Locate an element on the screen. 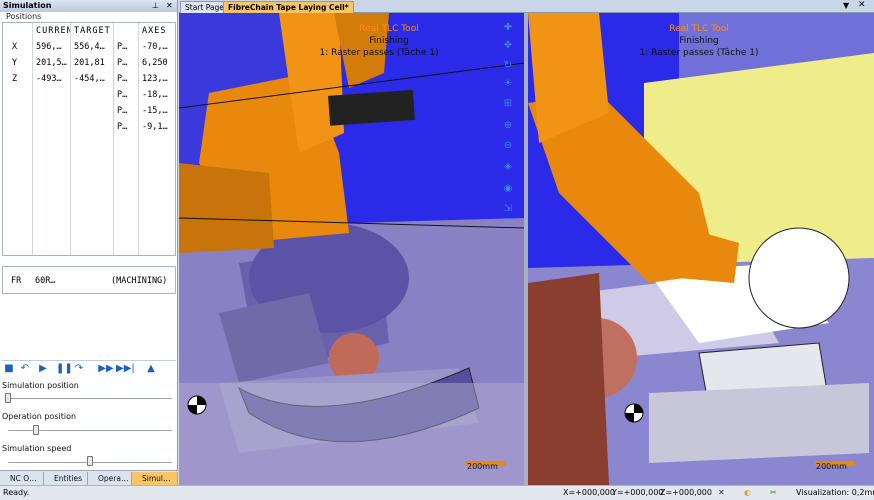  axis-label-x: X is located at coordinates (15, 47).